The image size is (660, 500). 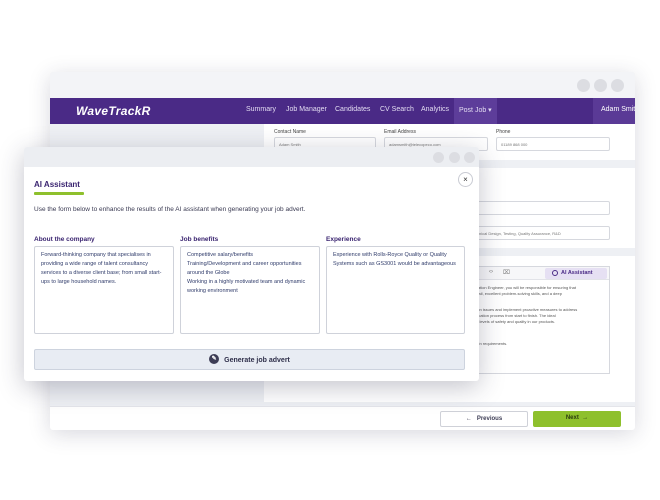 I want to click on nav-cv-search: CV Search, so click(x=397, y=109).